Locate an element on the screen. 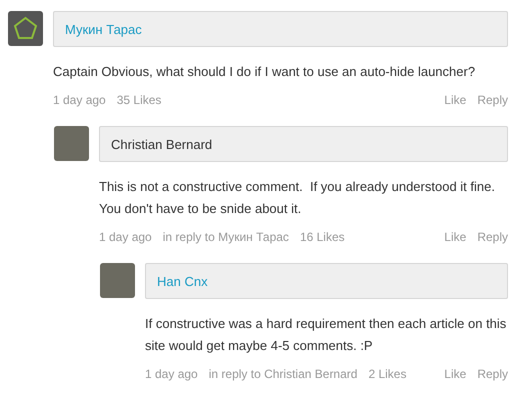  author-name: Мукин Тарас is located at coordinates (103, 29).